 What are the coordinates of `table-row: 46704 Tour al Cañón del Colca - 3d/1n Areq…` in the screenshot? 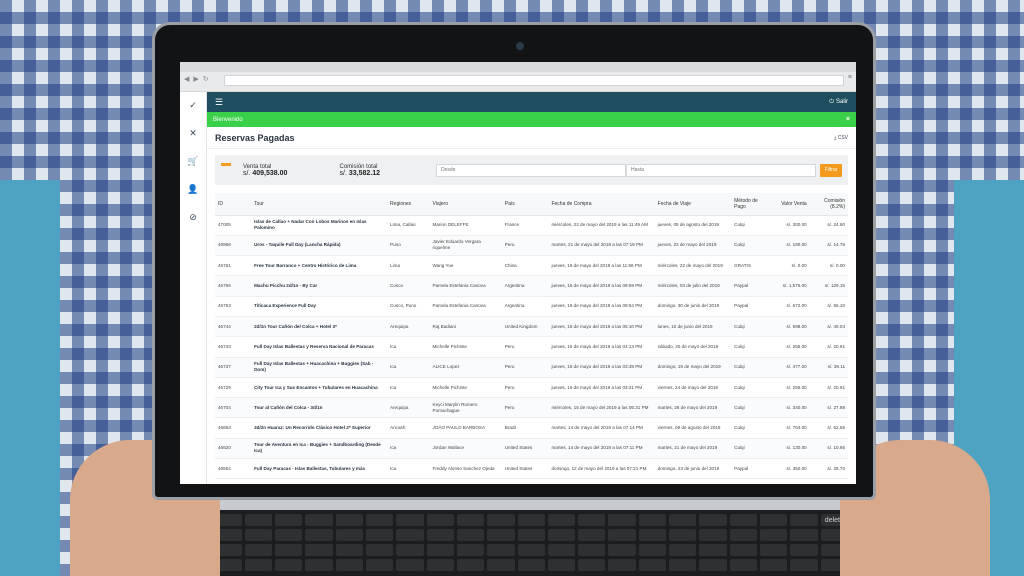 It's located at (531, 408).